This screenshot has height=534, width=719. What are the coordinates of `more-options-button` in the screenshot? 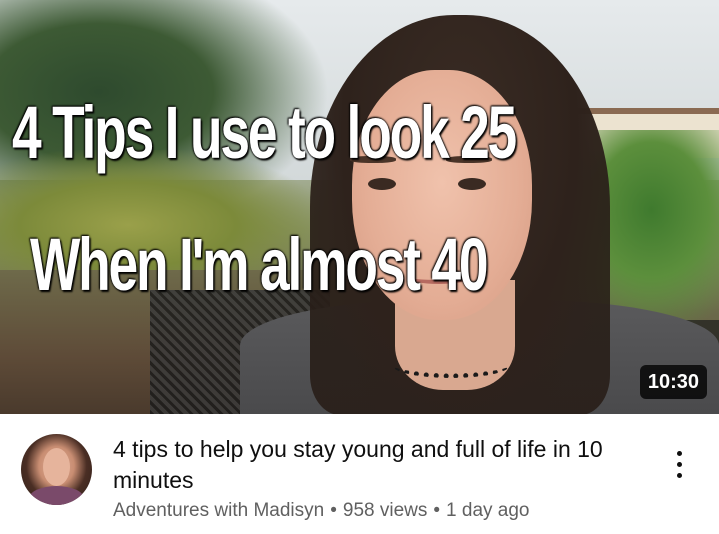 It's located at (679, 464).